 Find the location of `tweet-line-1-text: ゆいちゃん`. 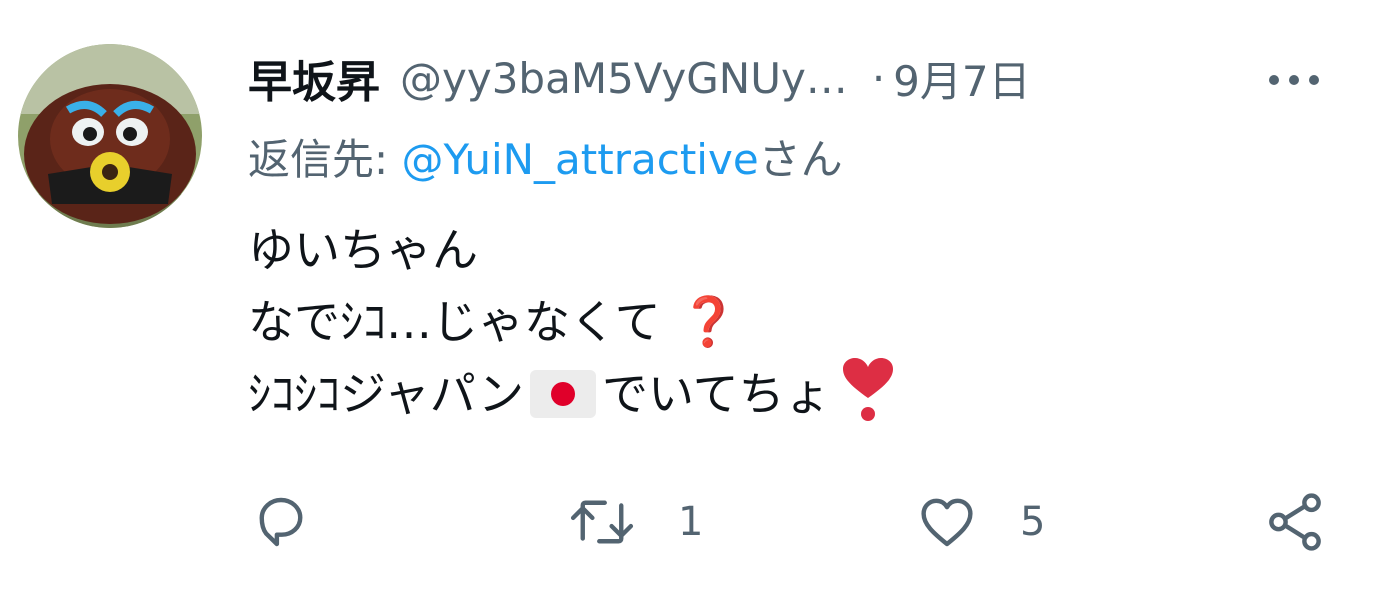

tweet-line-1-text: ゆいちゃん is located at coordinates (363, 250).